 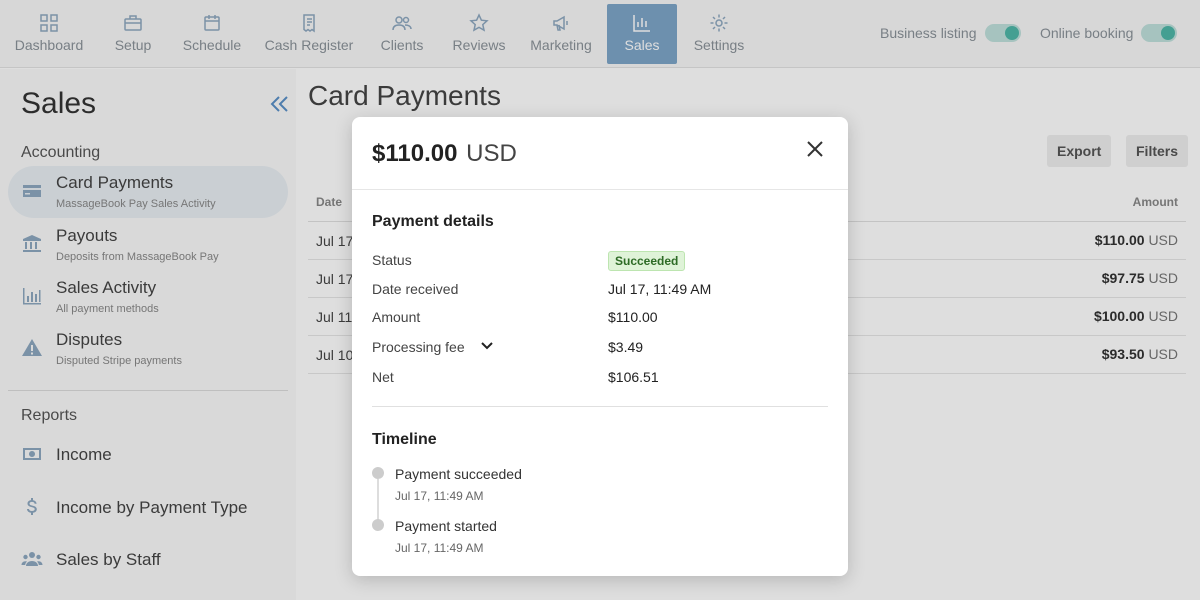 I want to click on close-icon, so click(x=816, y=150).